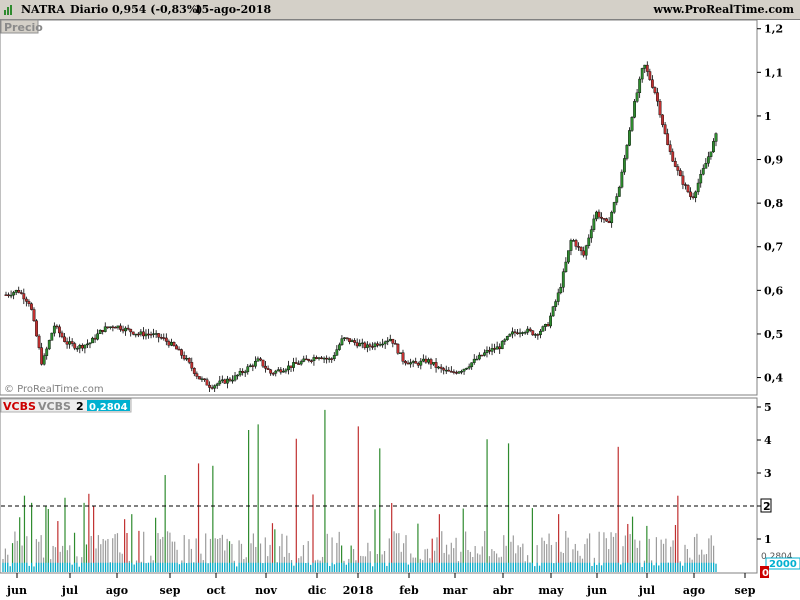  I want to click on price-label-box: Precio, so click(21, 26).